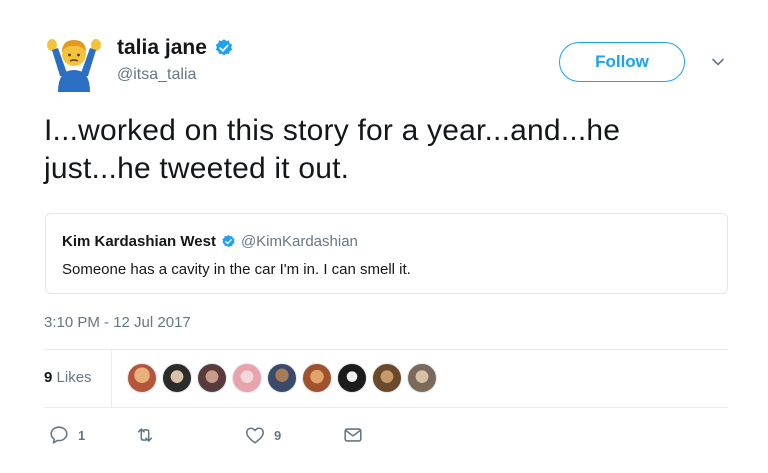 Image resolution: width=768 pixels, height=473 pixels. I want to click on direct-message-button, so click(353, 435).